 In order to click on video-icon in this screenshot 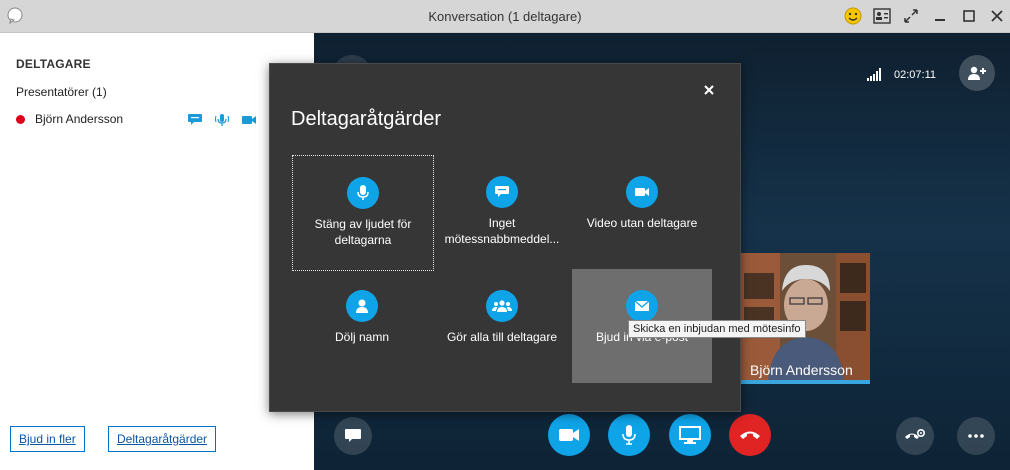, I will do `click(249, 120)`.